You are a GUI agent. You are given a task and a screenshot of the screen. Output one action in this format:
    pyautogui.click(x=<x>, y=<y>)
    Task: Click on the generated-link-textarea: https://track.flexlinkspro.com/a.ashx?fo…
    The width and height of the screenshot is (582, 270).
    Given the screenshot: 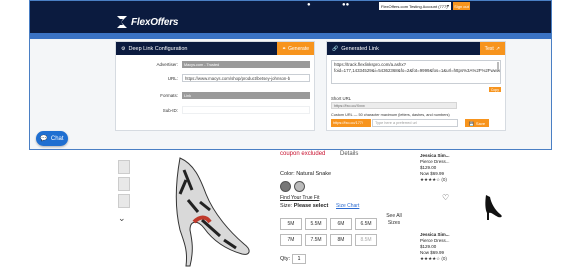 What is the action you would take?
    pyautogui.click(x=416, y=72)
    